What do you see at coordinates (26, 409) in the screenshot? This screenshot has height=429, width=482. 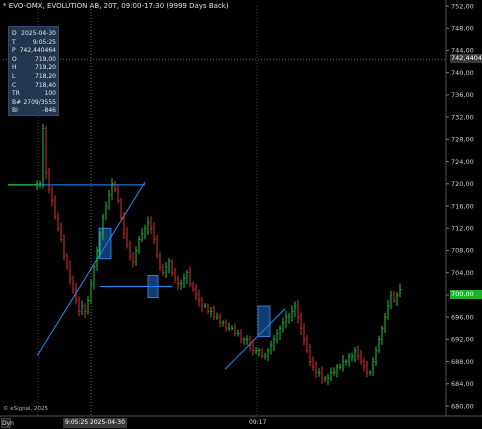 I see `copyright-label: © eSignal, 2025` at bounding box center [26, 409].